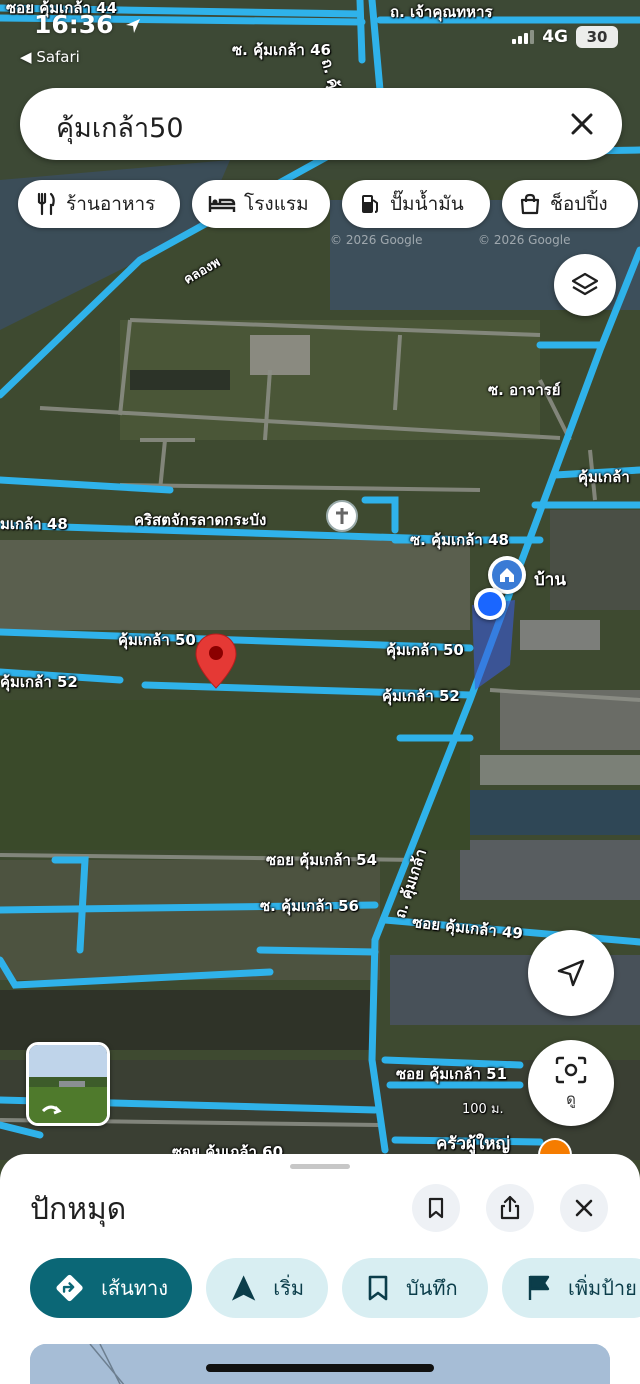  Describe the element at coordinates (320, 36) in the screenshot. I see `status-bar: 16:36 ◀ Safari 4G 30` at that location.